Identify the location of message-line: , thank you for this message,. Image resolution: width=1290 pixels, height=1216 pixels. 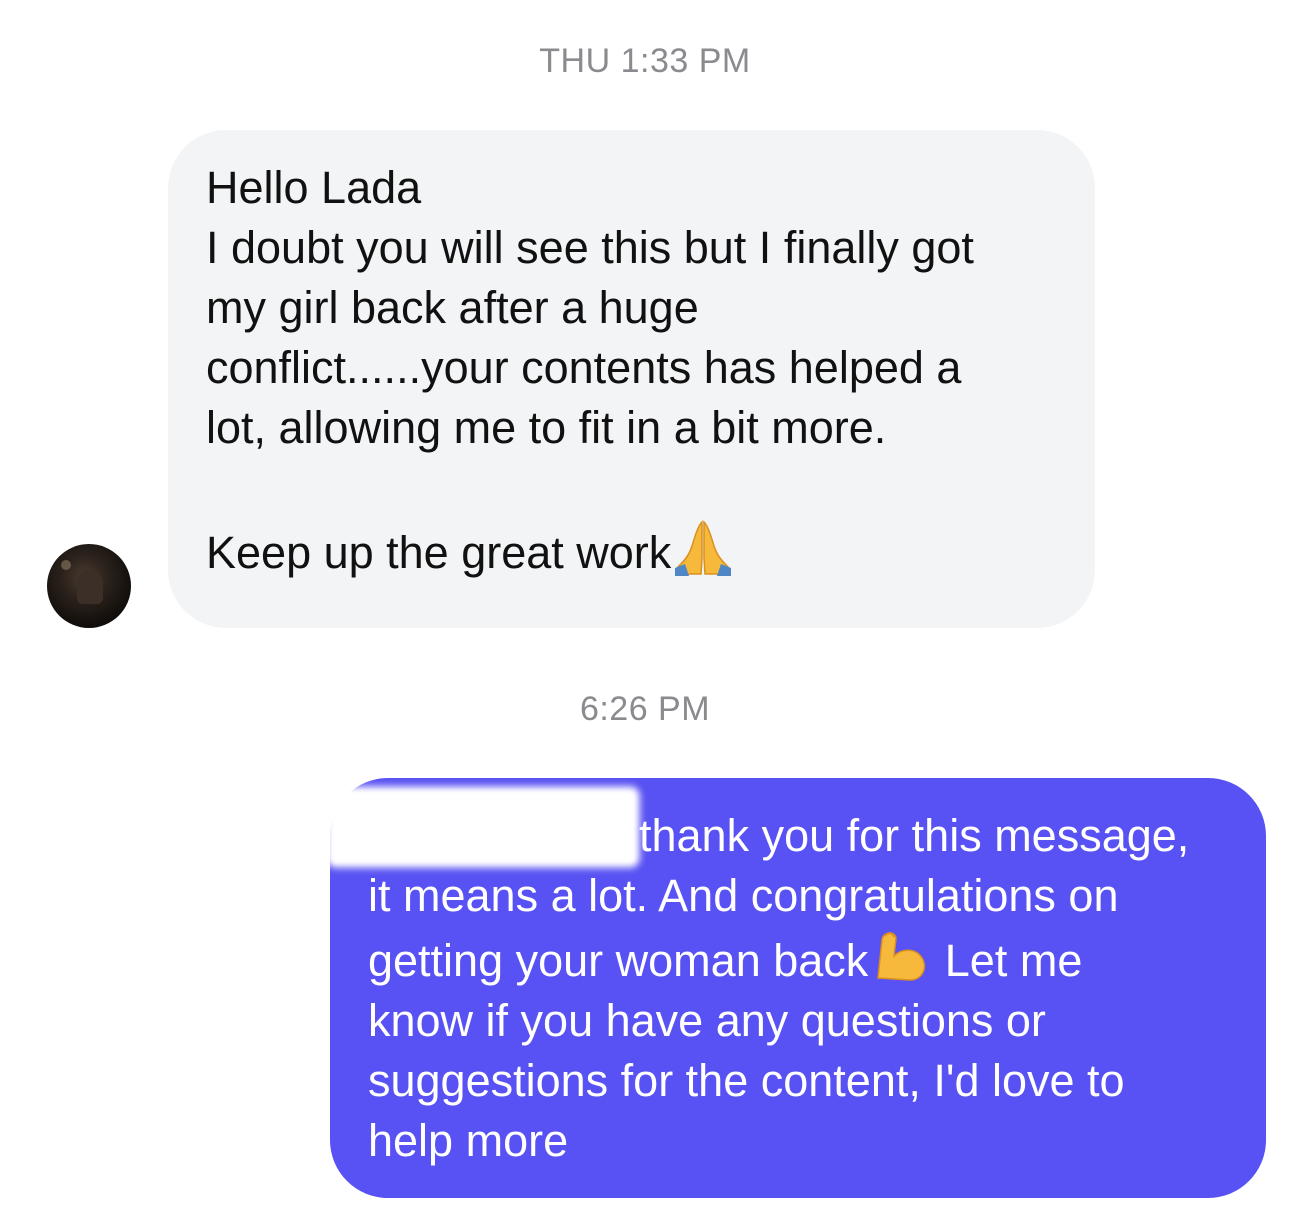
(783, 828).